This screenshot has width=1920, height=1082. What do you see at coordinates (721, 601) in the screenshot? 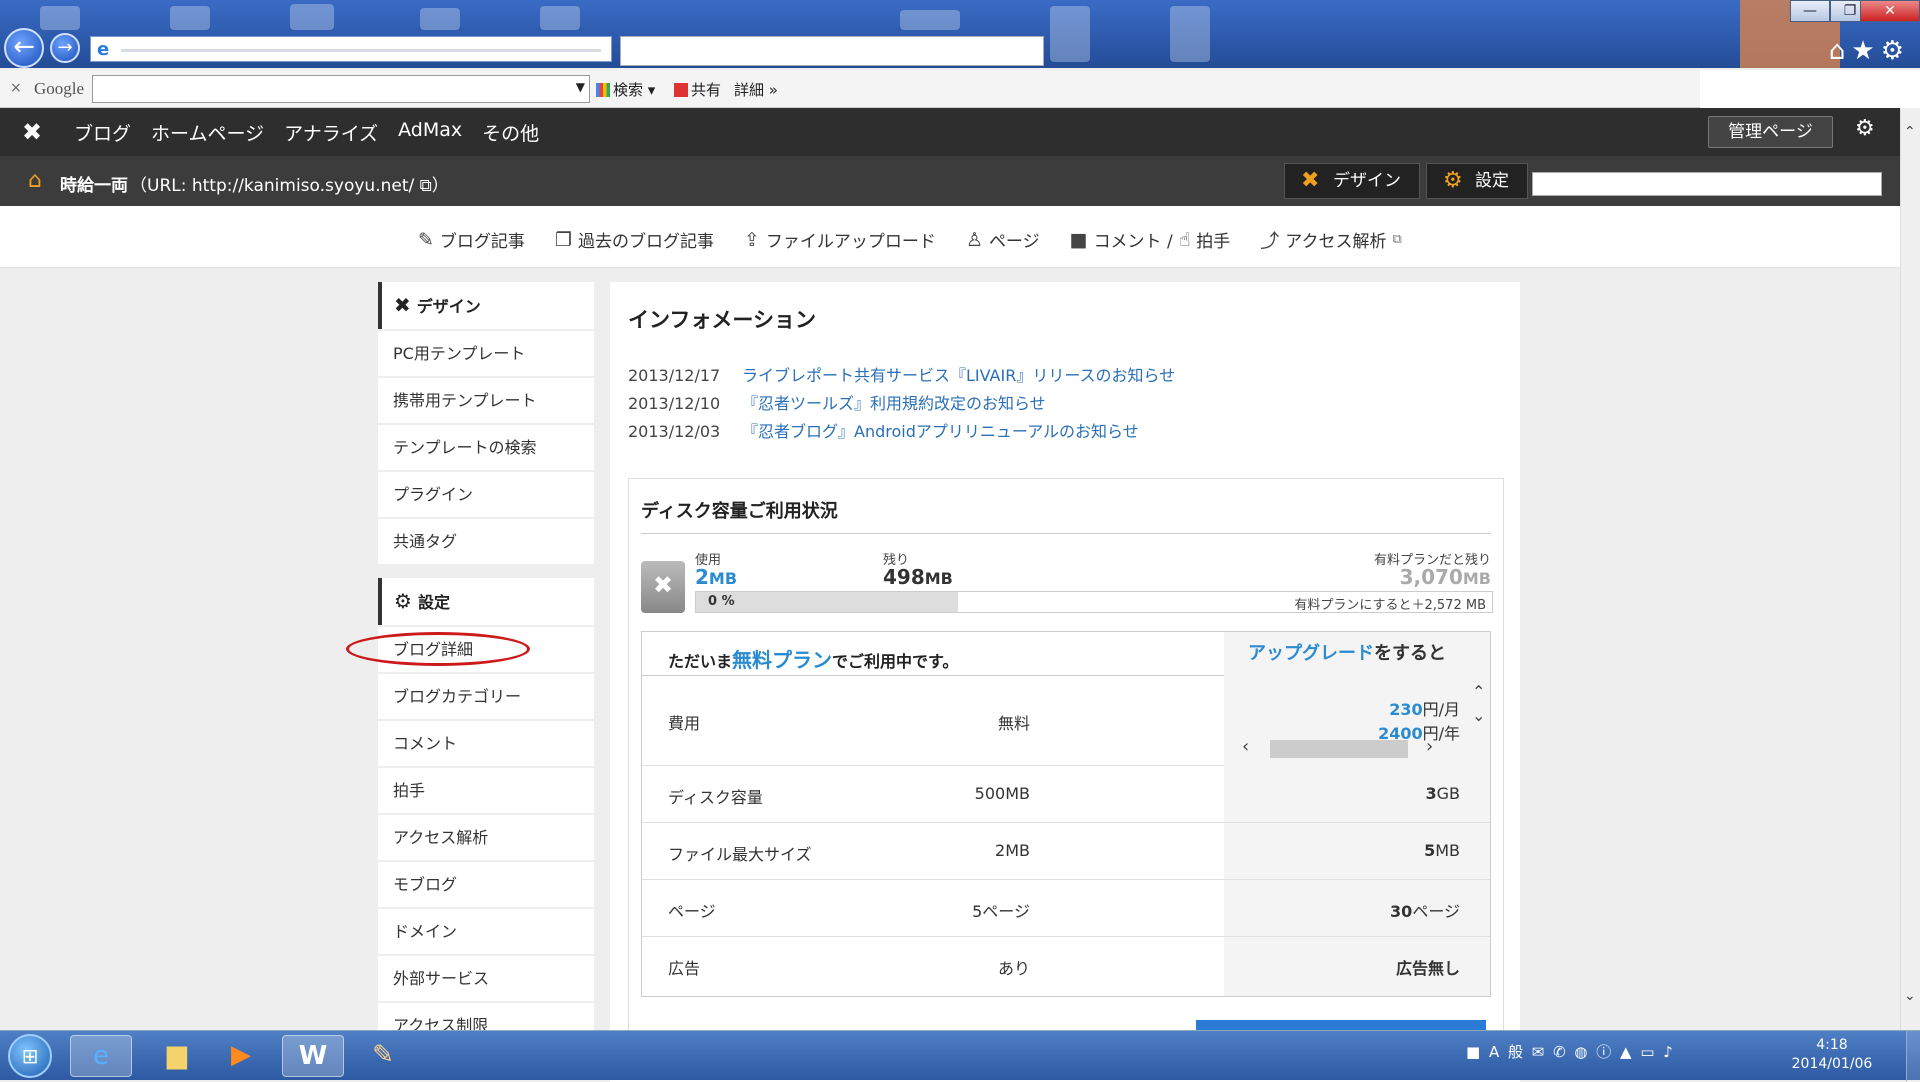
I see `progress-percent: 0 %` at bounding box center [721, 601].